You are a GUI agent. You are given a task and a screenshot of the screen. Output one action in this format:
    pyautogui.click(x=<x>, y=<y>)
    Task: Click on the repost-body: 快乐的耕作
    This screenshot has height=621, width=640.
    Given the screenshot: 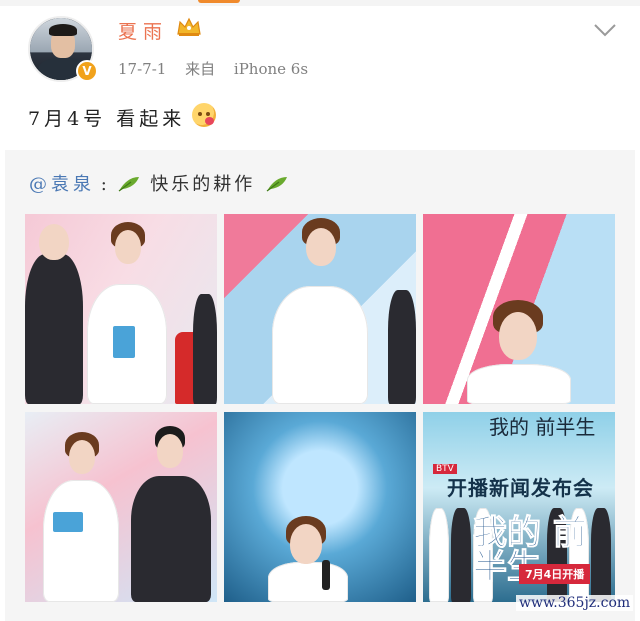 What is the action you would take?
    pyautogui.click(x=203, y=184)
    